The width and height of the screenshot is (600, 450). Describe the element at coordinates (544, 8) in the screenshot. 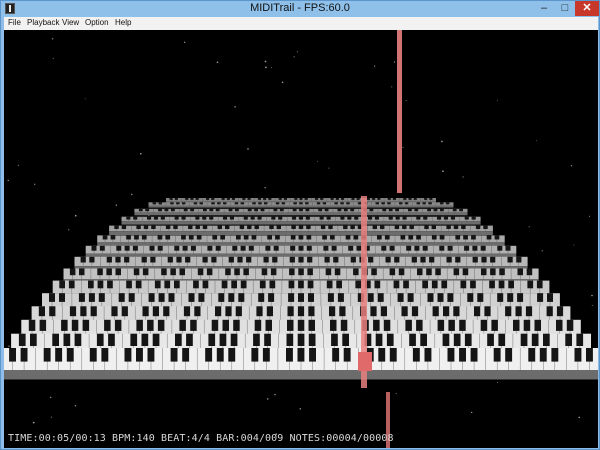

I see `minimize-button: –` at that location.